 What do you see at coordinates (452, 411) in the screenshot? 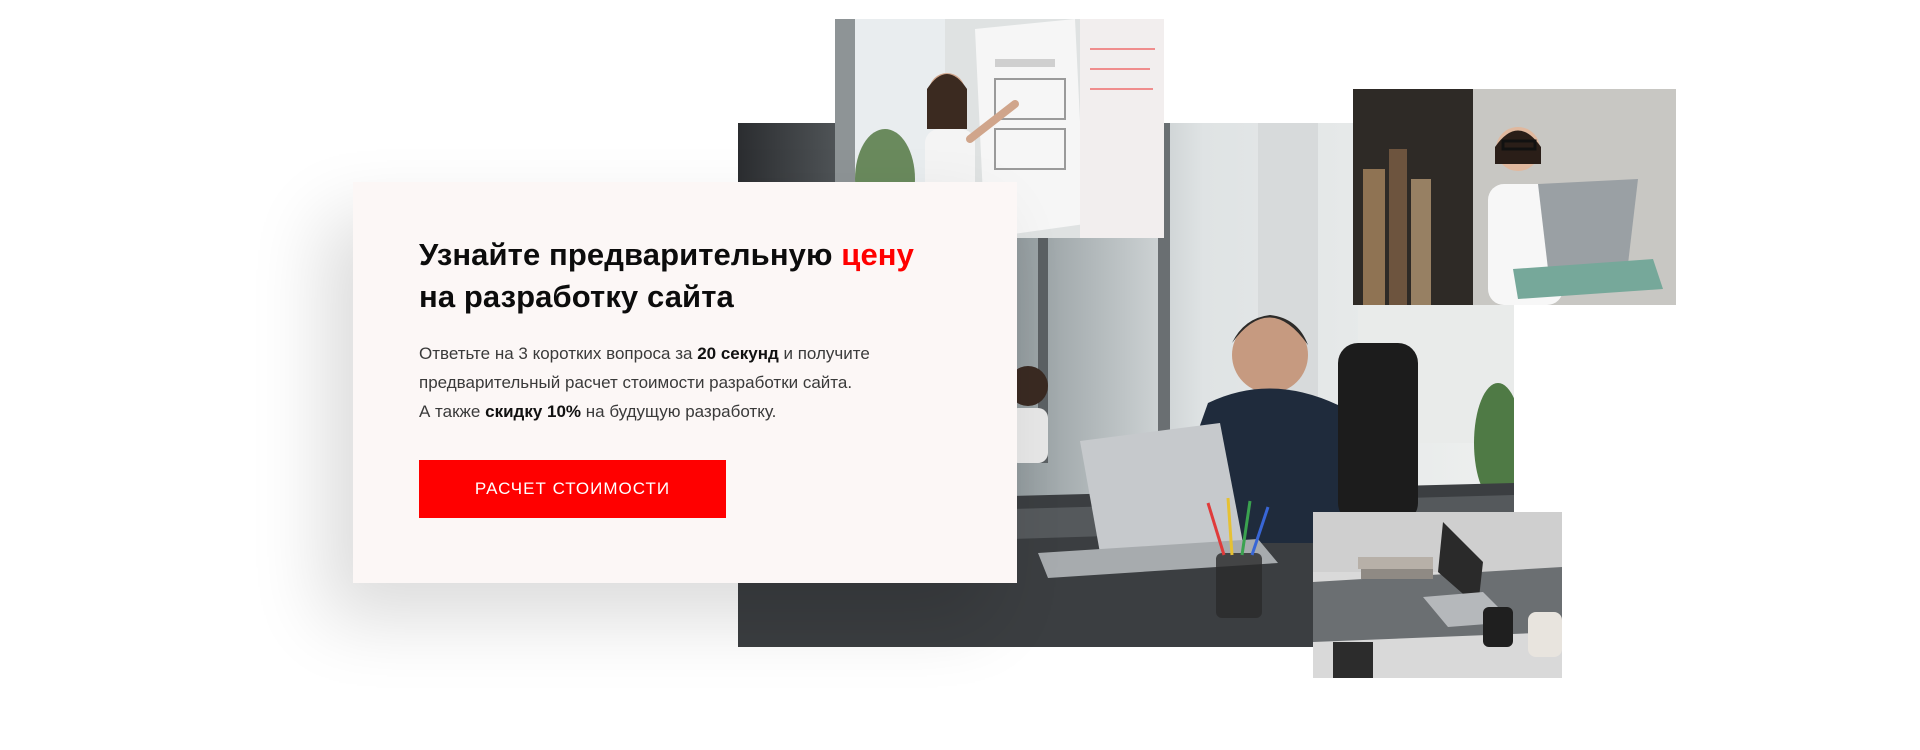
I see `promo-text-line3-start: А также` at bounding box center [452, 411].